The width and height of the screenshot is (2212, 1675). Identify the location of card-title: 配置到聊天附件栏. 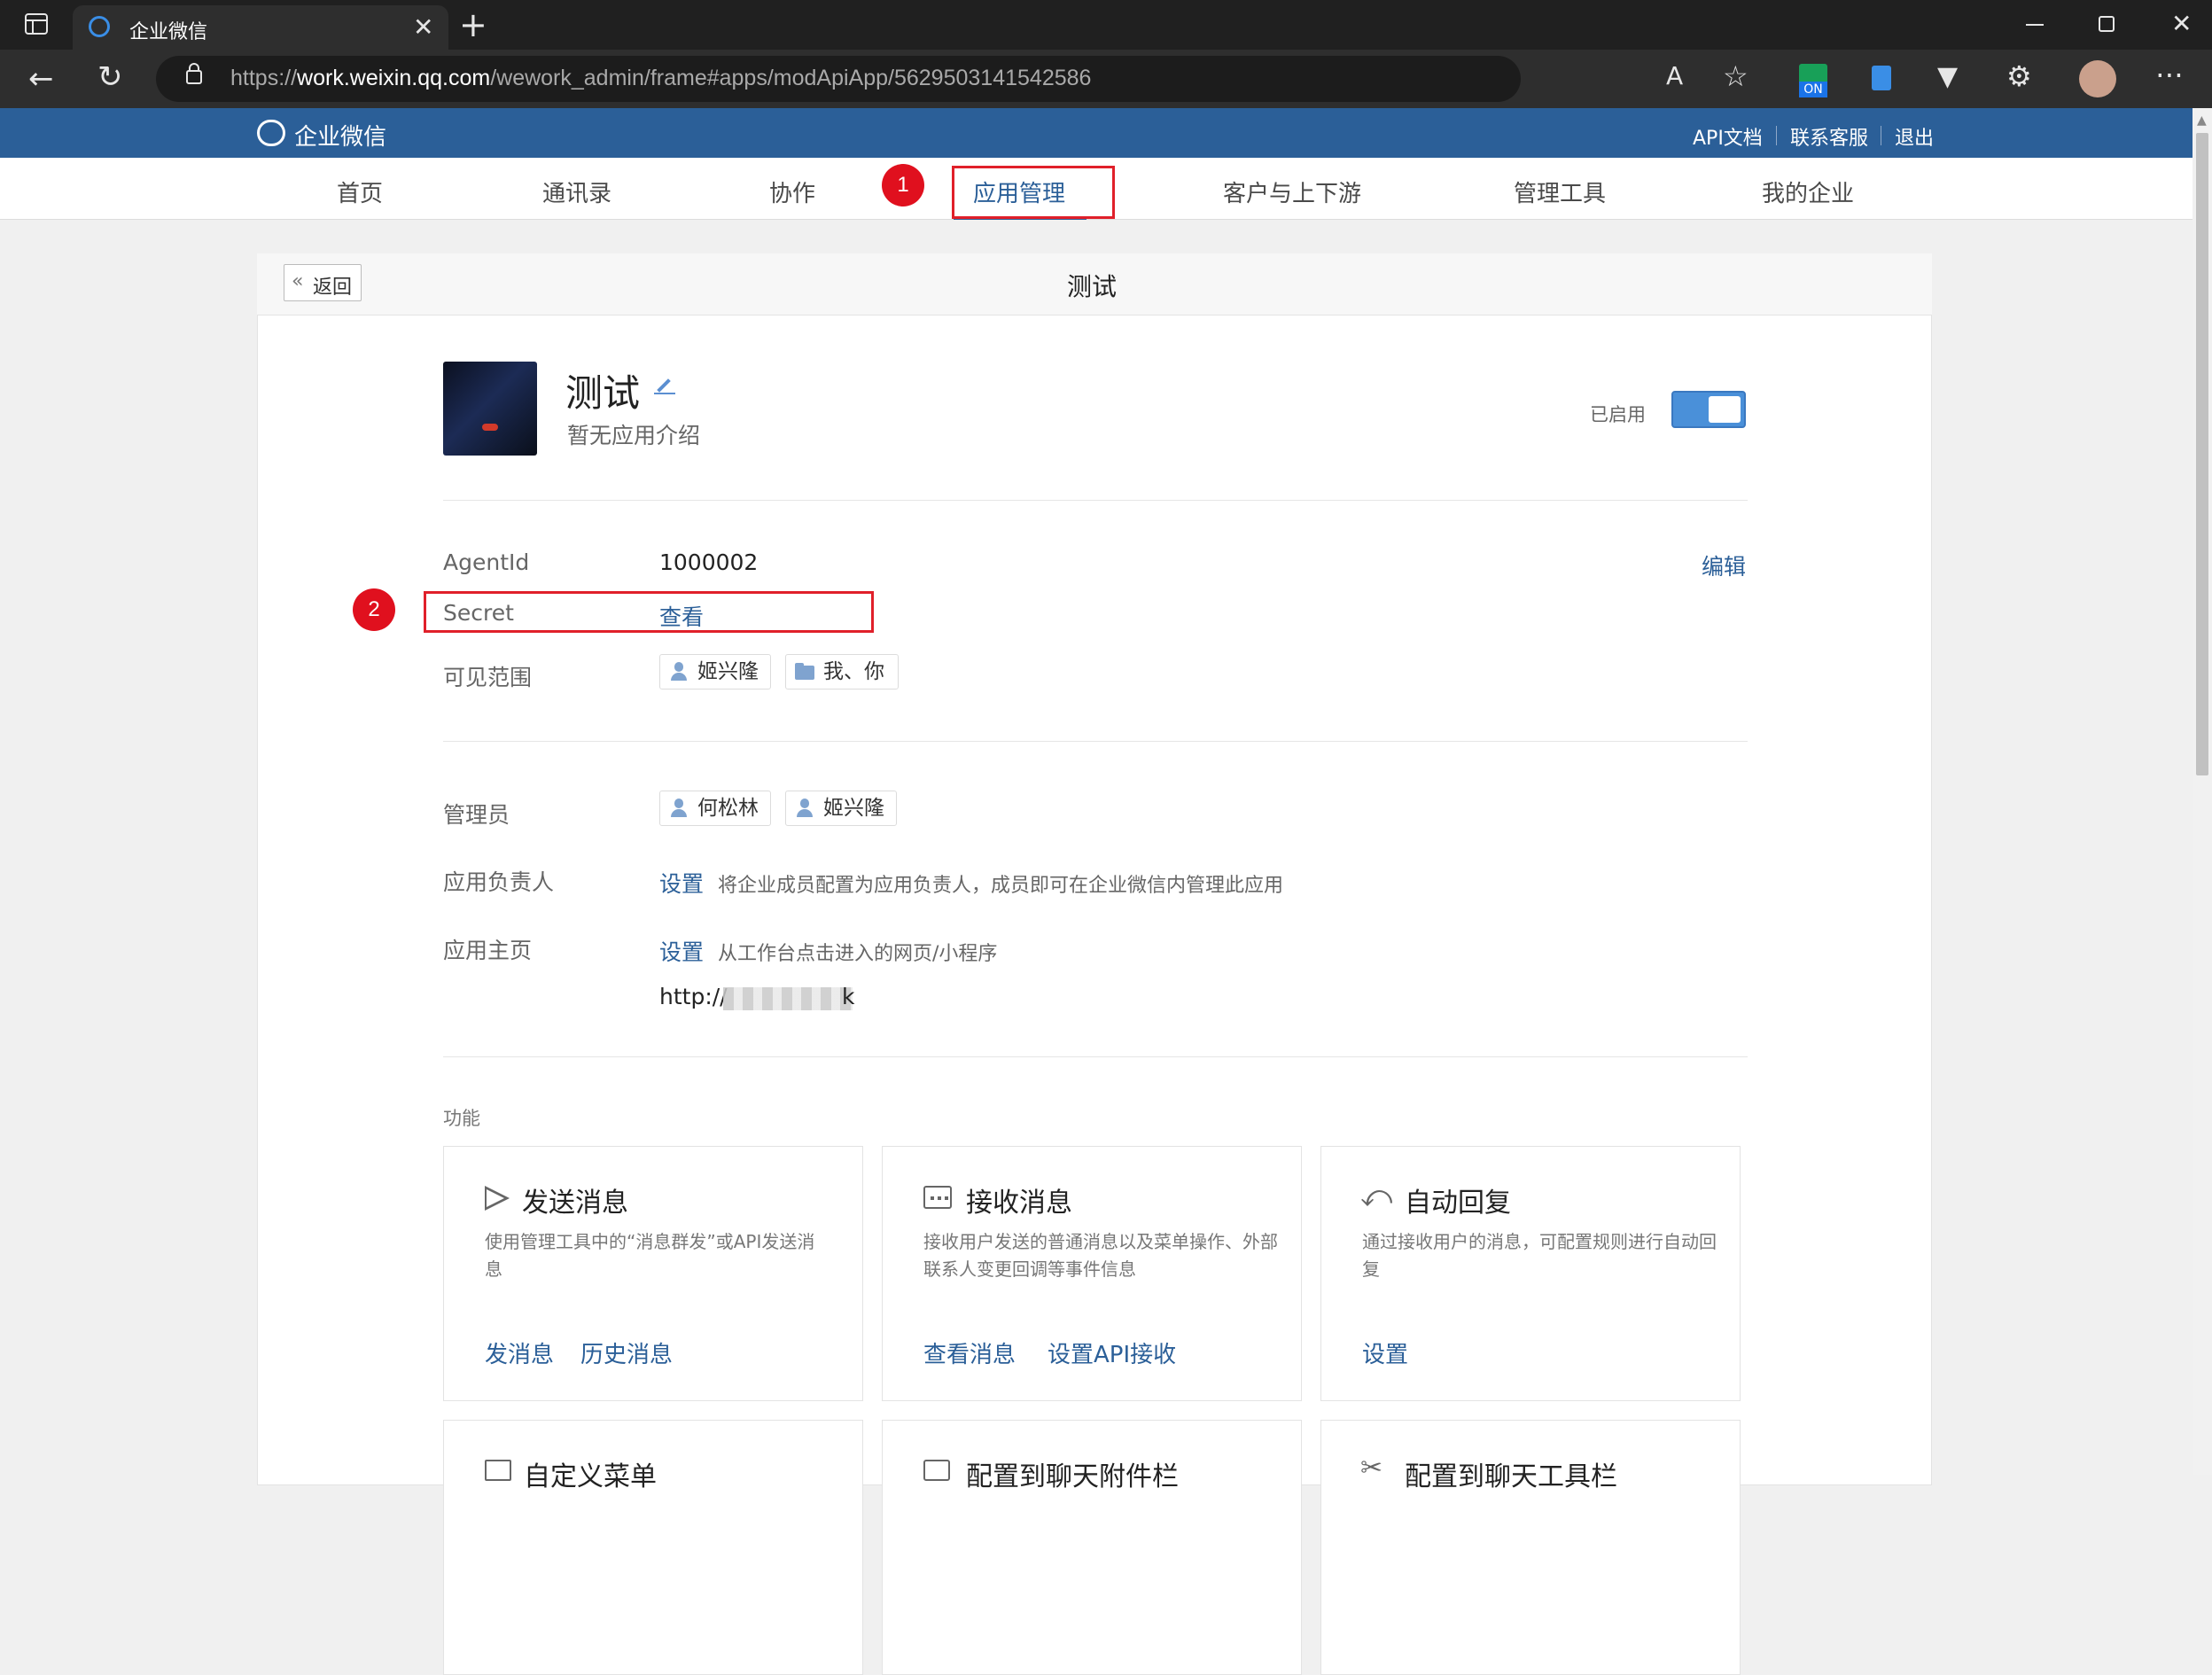
(1072, 1477).